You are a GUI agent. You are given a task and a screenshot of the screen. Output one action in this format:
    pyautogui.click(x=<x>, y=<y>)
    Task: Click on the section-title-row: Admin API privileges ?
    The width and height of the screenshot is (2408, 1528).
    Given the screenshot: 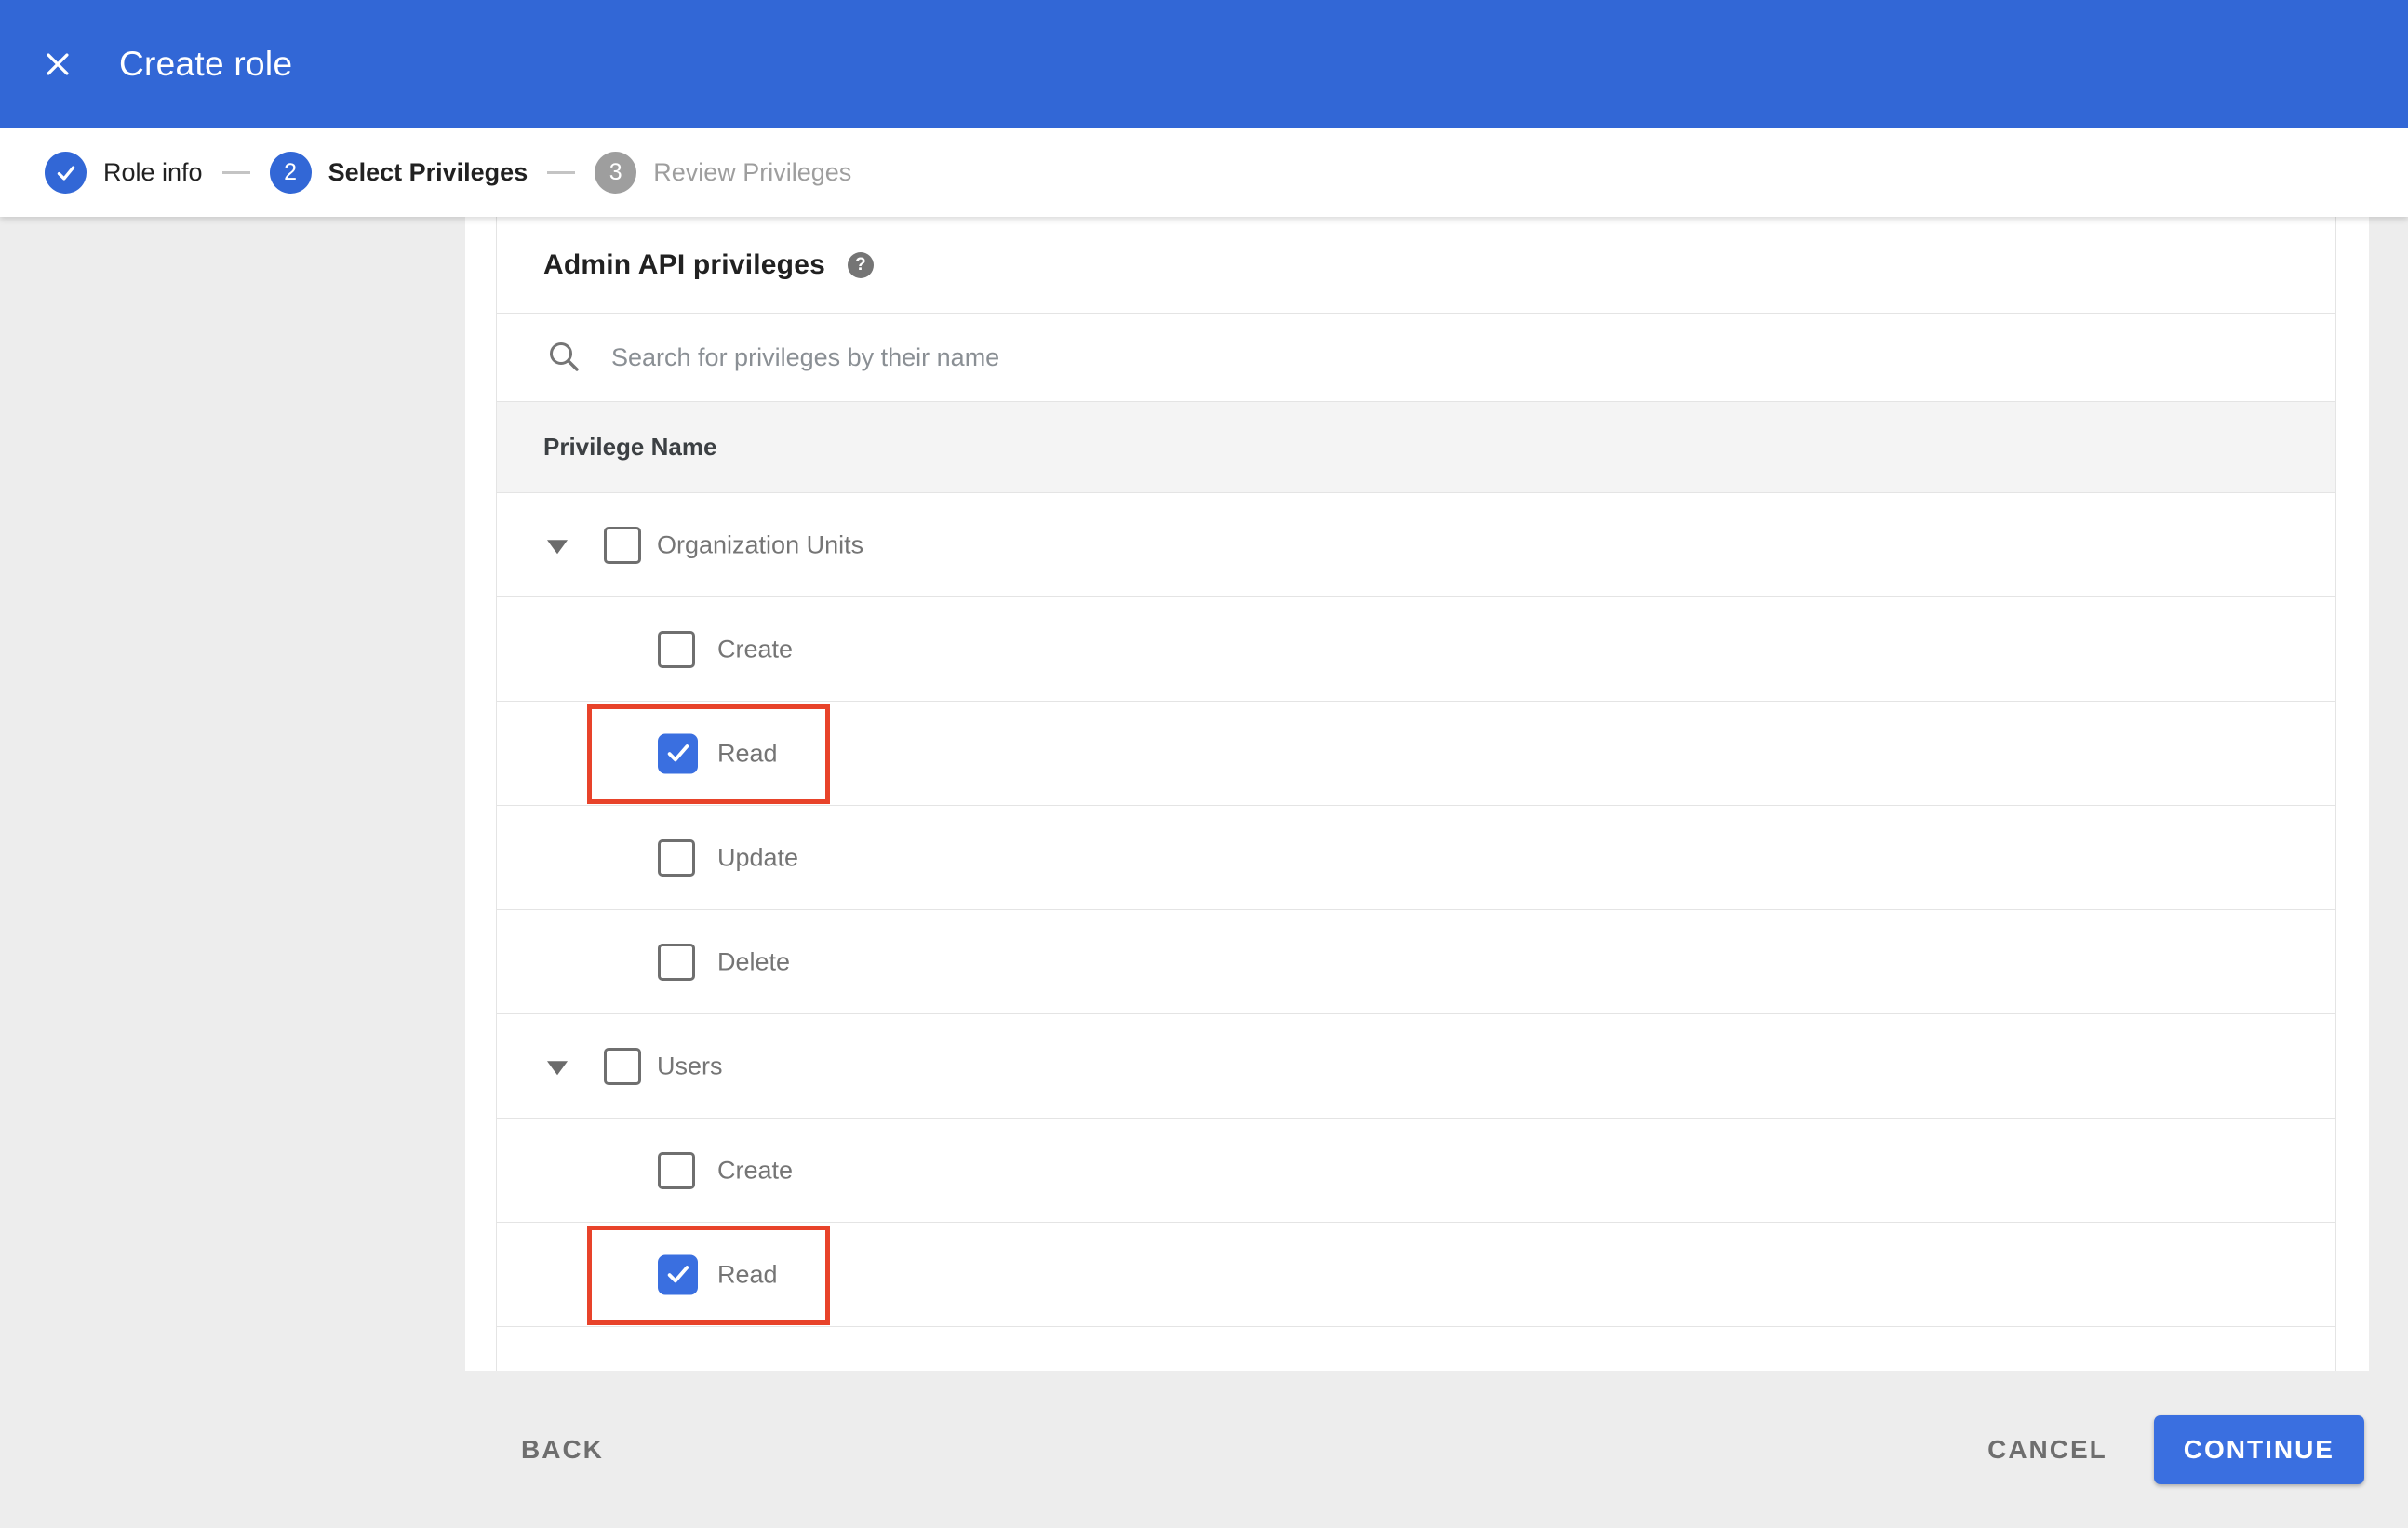 What is the action you would take?
    pyautogui.click(x=1416, y=265)
    